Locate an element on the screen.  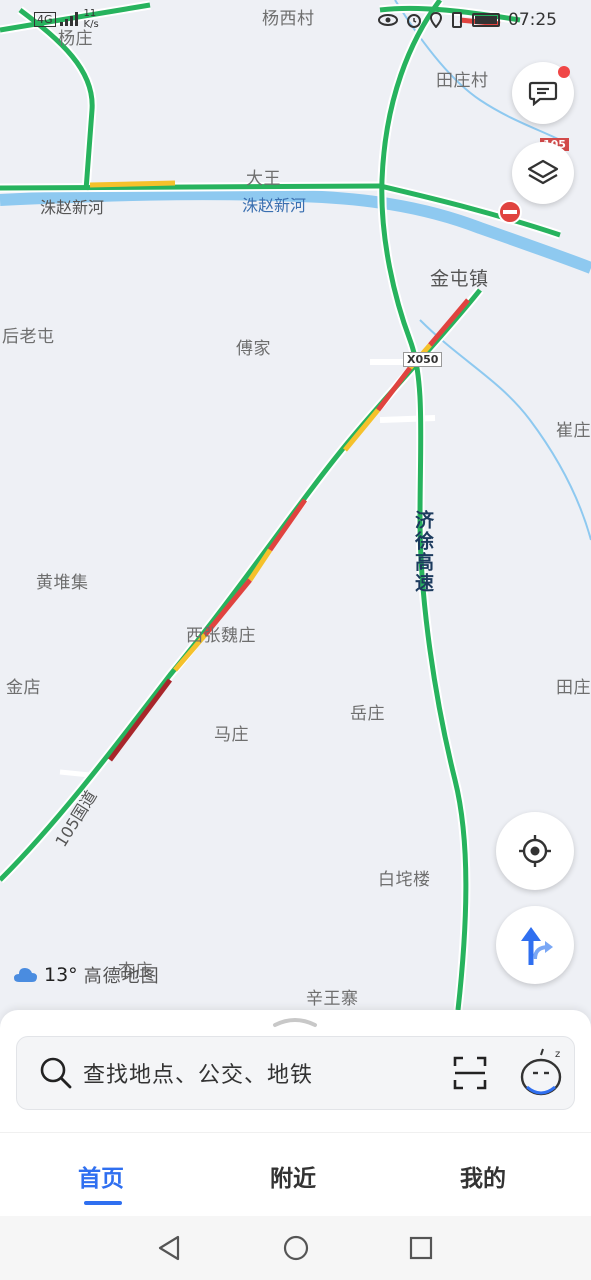
home-icon is located at coordinates (296, 1248).